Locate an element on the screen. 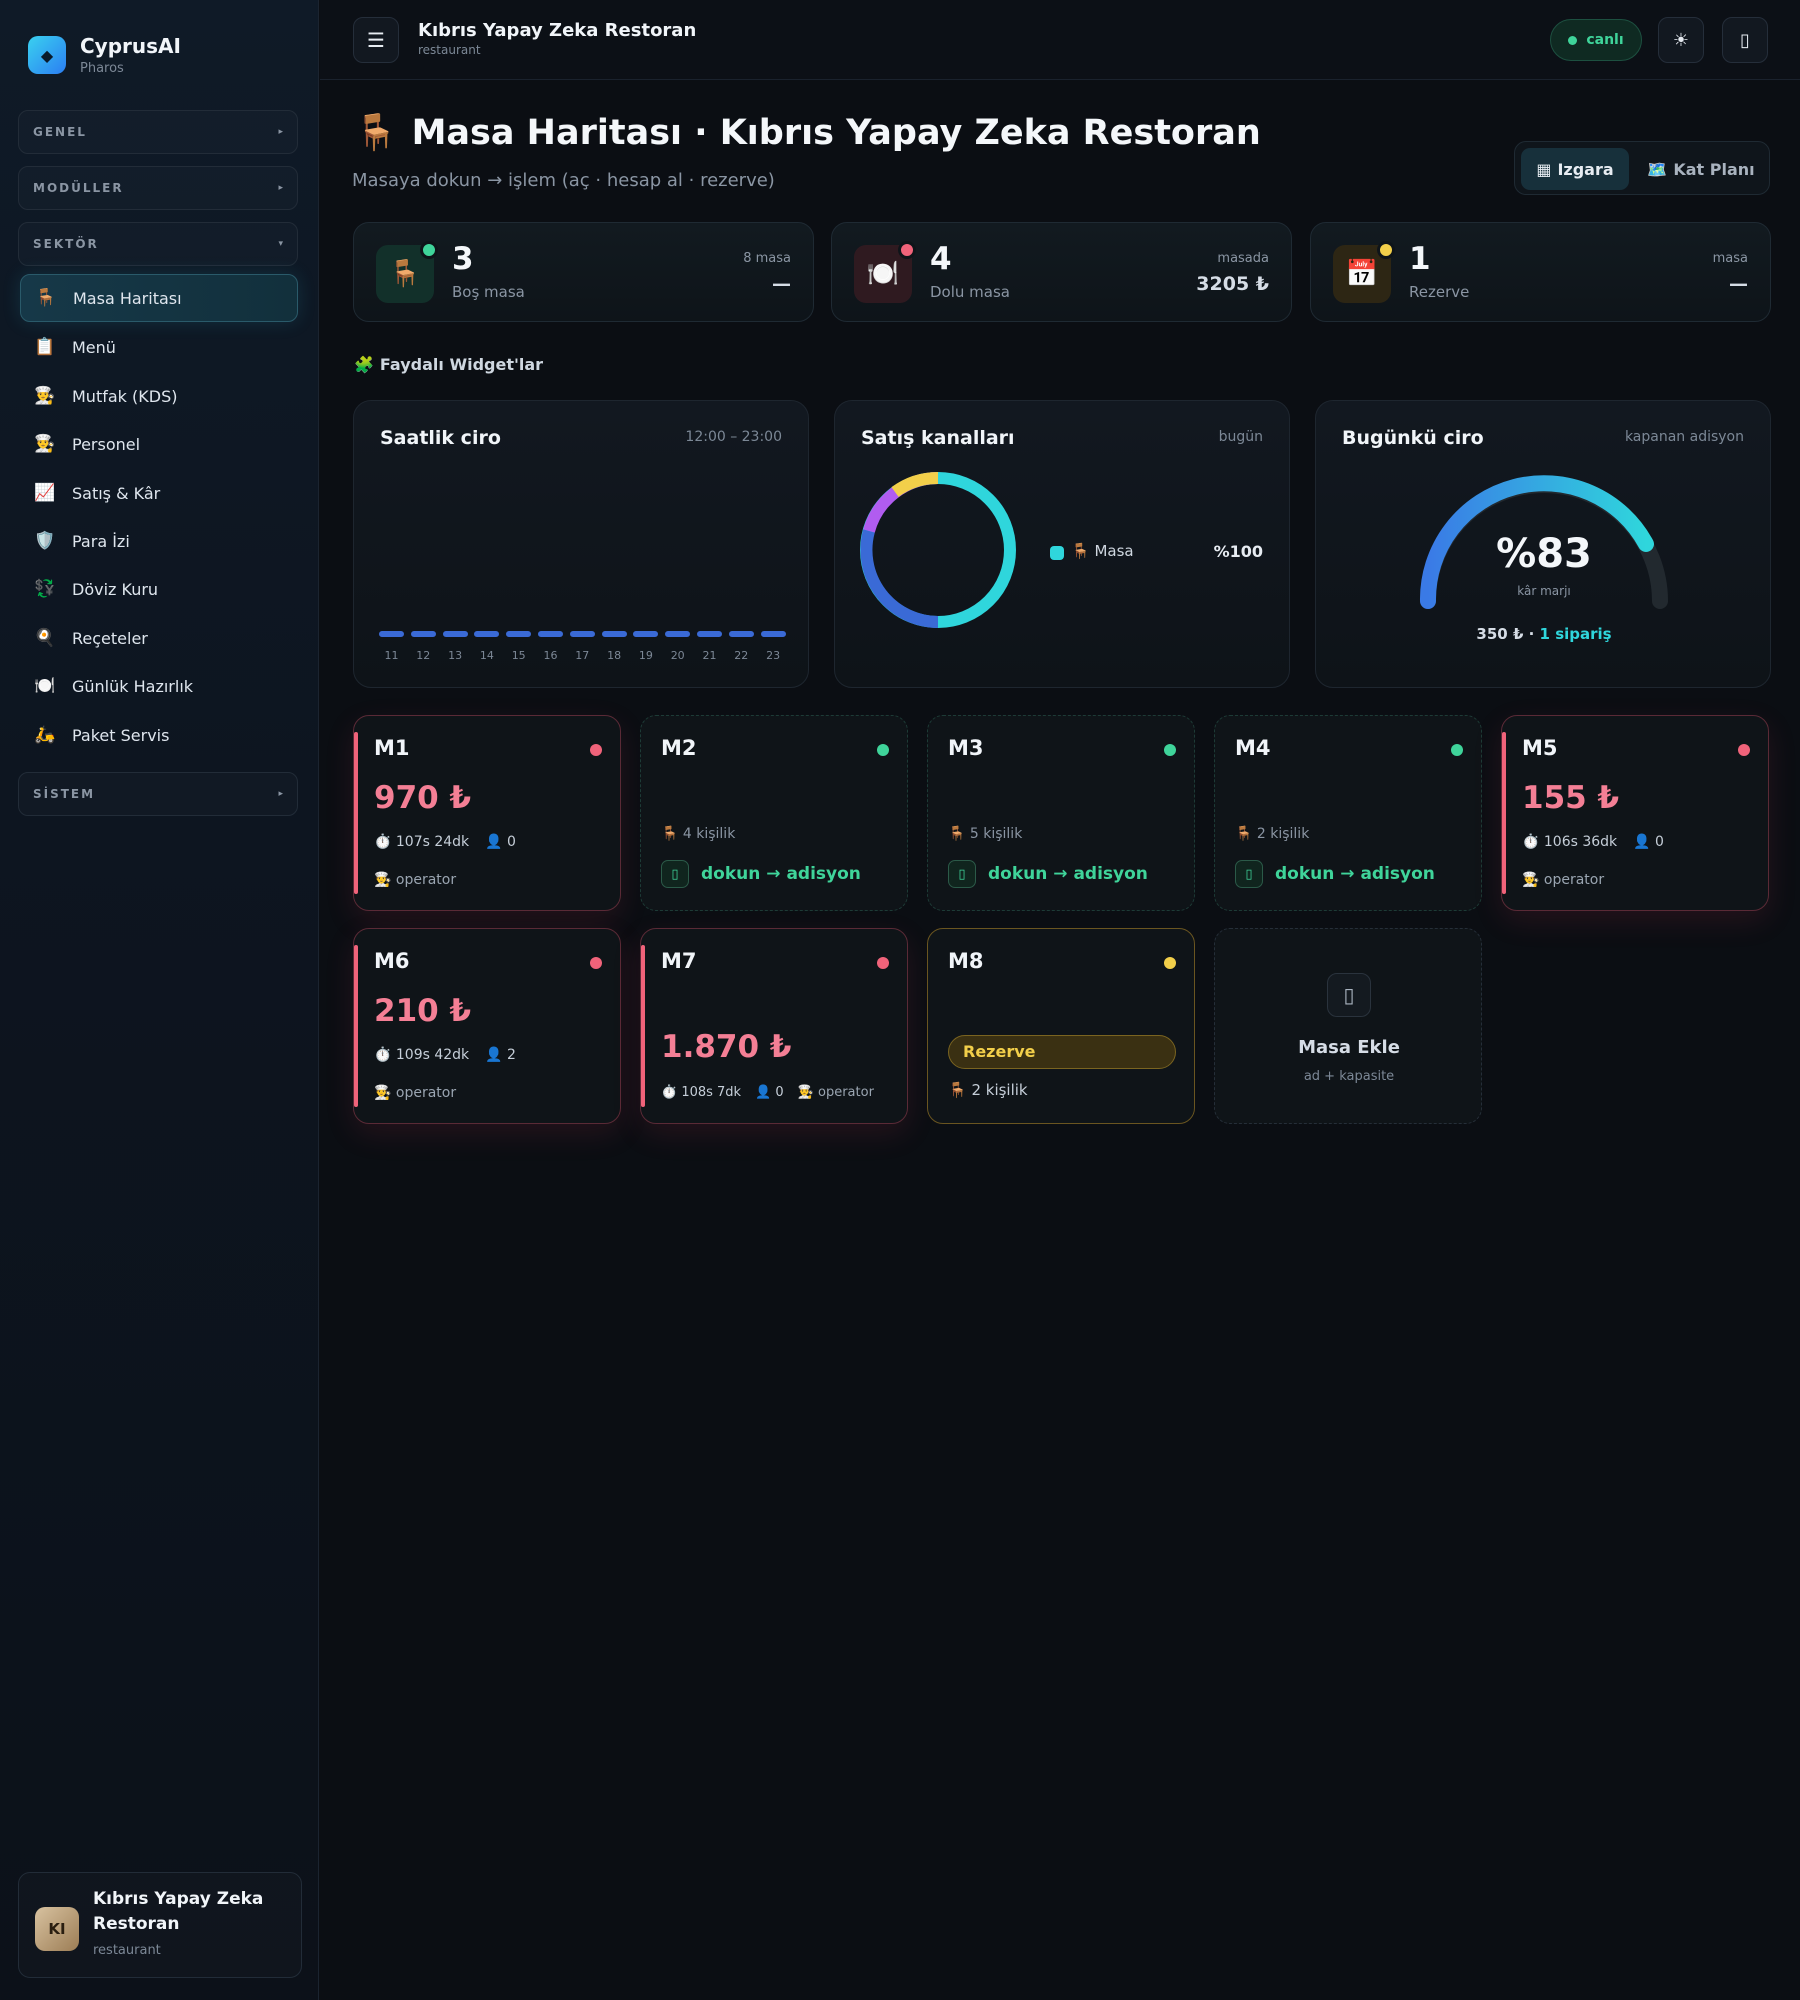 The width and height of the screenshot is (1800, 2000). legend-percent: %100 is located at coordinates (1238, 551).